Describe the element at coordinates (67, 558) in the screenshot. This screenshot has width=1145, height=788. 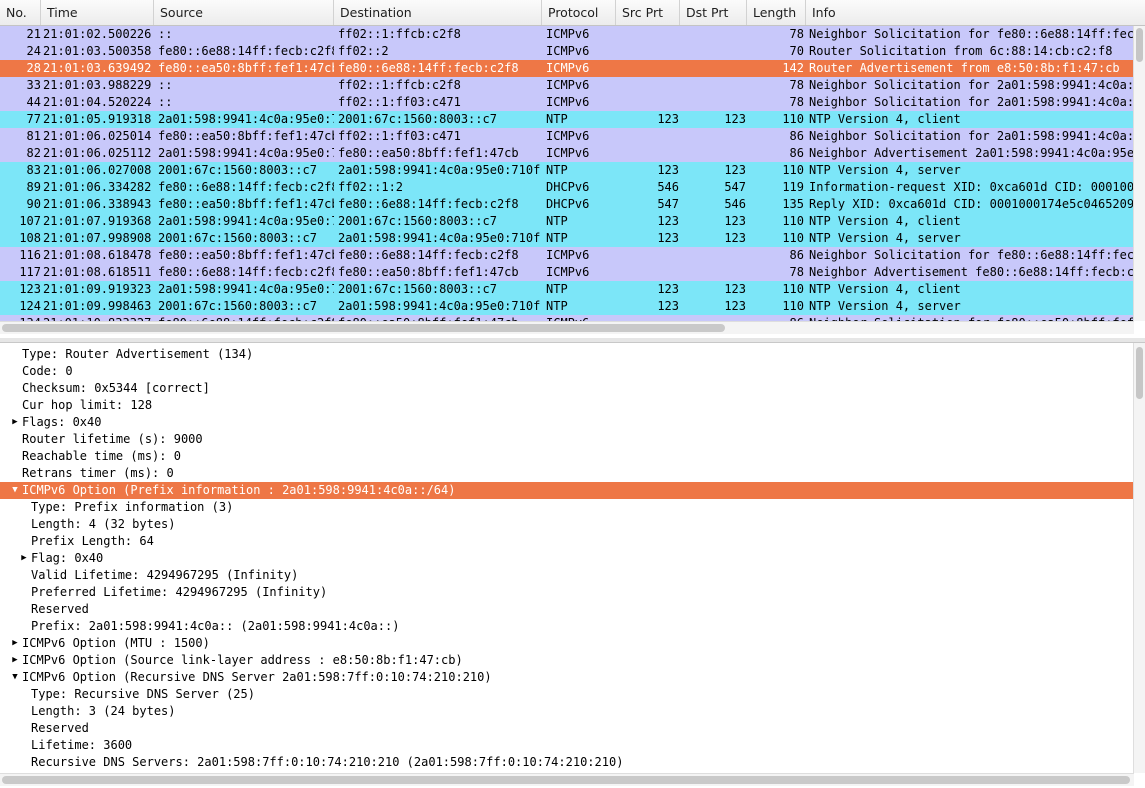
I see `detail-tree-label: Flag: 0x40` at that location.